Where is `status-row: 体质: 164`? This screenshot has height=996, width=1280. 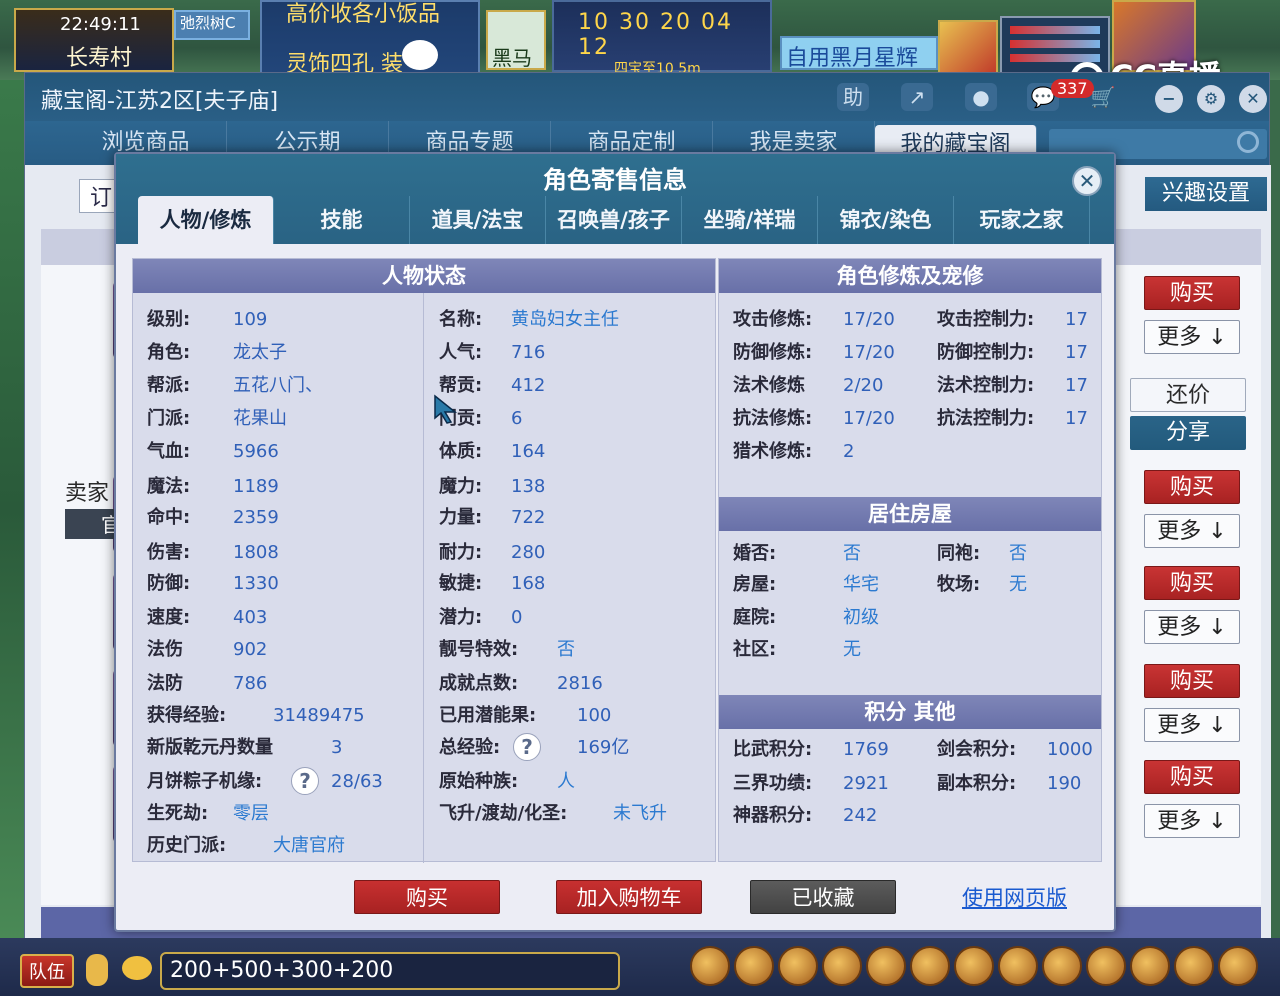
status-row: 体质: 164 is located at coordinates (492, 452).